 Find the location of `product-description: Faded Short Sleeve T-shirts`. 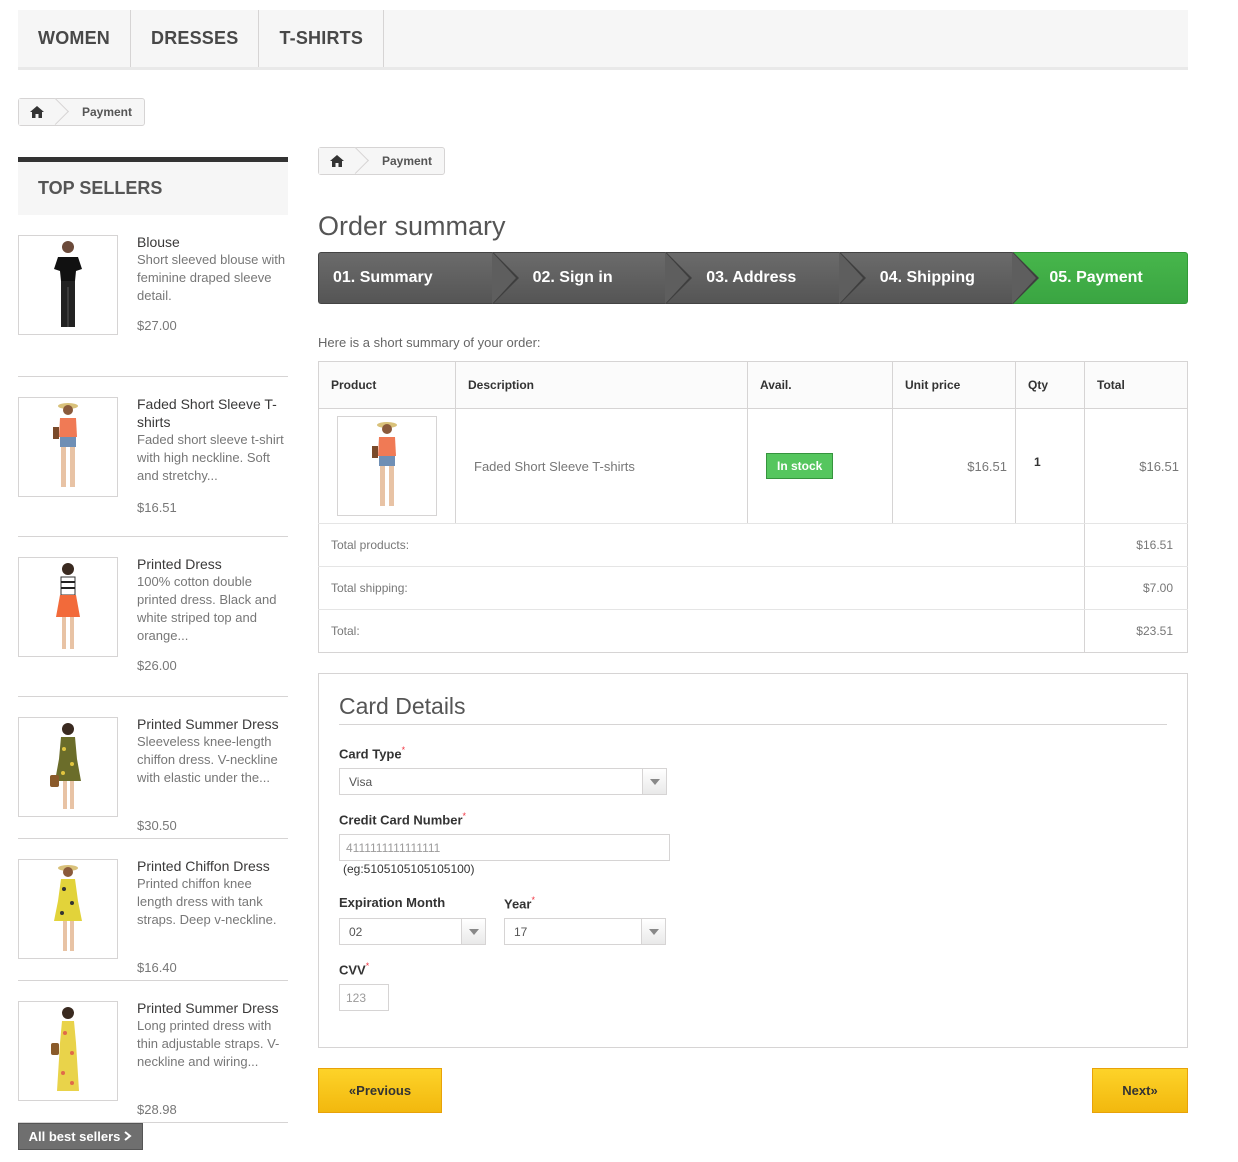

product-description: Faded Short Sleeve T-shirts is located at coordinates (601, 466).